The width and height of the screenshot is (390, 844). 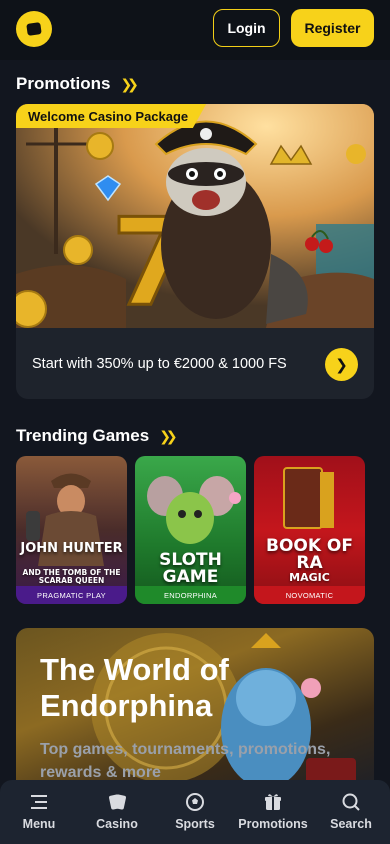 I want to click on promo-arrow-button: ❯, so click(x=341, y=364).